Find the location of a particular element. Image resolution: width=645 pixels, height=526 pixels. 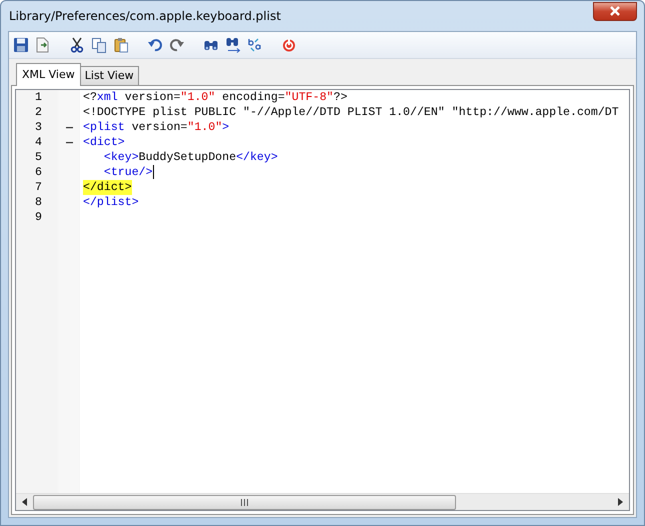

redo-button is located at coordinates (177, 45).